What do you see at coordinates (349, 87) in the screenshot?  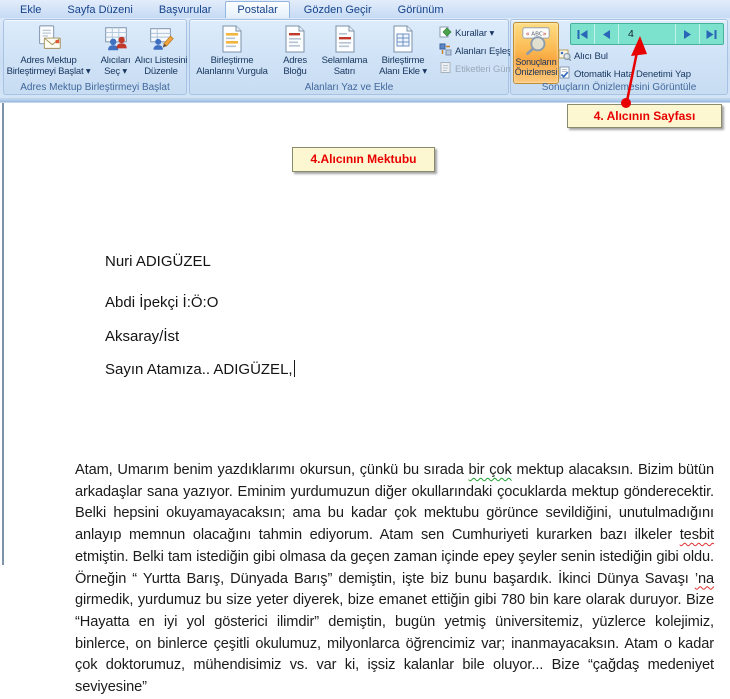 I see `group-caption-write: Alanları Yaz ve Ekle` at bounding box center [349, 87].